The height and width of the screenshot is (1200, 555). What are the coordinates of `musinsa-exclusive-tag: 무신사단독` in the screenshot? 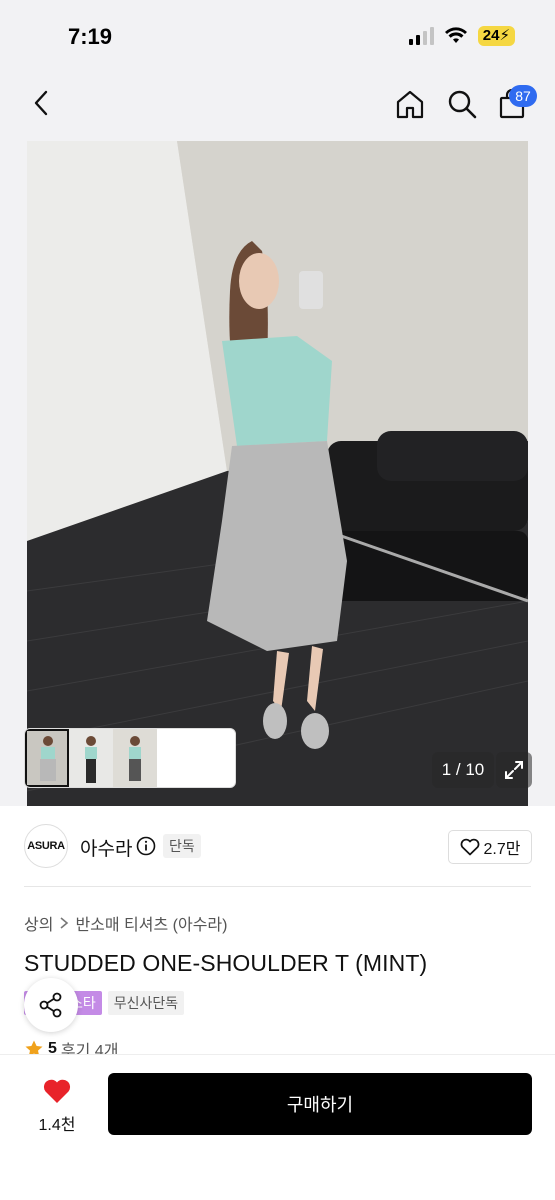 It's located at (146, 1003).